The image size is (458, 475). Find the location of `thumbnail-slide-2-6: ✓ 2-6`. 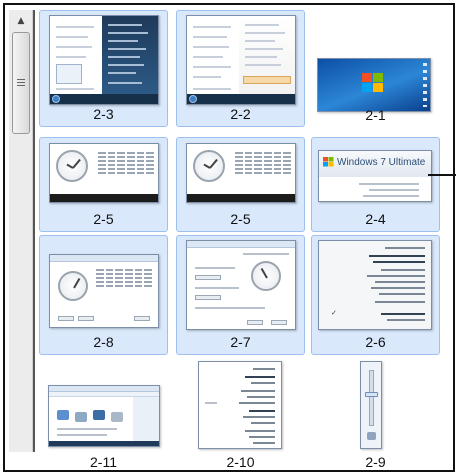

thumbnail-slide-2-6: ✓ 2-6 is located at coordinates (375, 295).